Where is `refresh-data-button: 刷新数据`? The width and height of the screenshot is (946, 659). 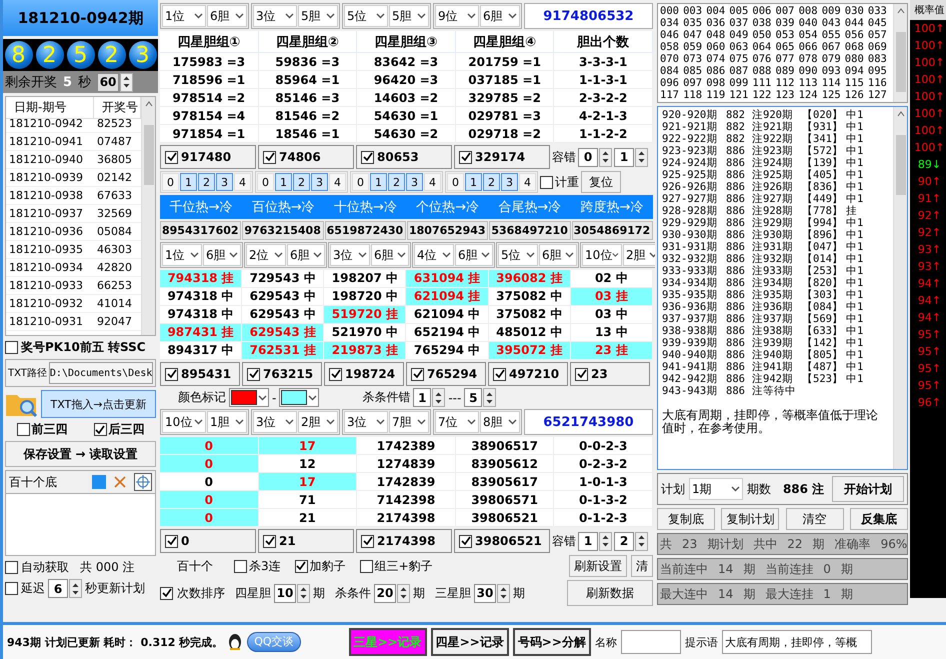 refresh-data-button: 刷新数据 is located at coordinates (610, 593).